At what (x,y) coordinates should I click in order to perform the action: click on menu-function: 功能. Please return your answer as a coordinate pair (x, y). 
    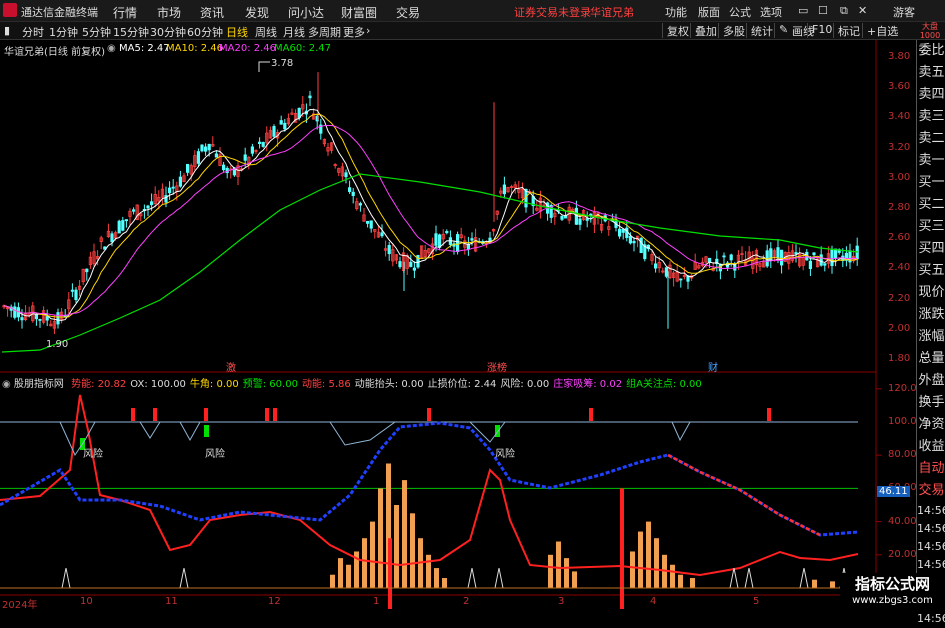
    Looking at the image, I should click on (676, 12).